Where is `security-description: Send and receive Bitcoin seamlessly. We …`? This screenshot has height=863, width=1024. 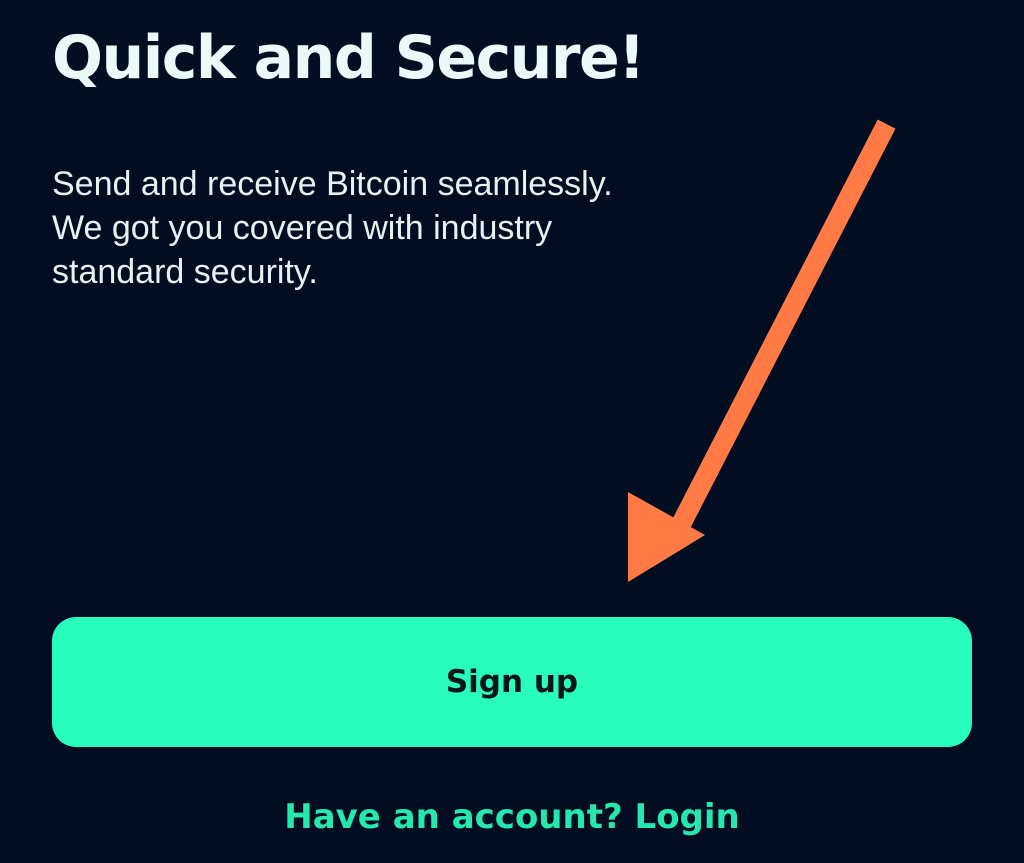
security-description: Send and receive Bitcoin seamlessly. We … is located at coordinates (372, 228).